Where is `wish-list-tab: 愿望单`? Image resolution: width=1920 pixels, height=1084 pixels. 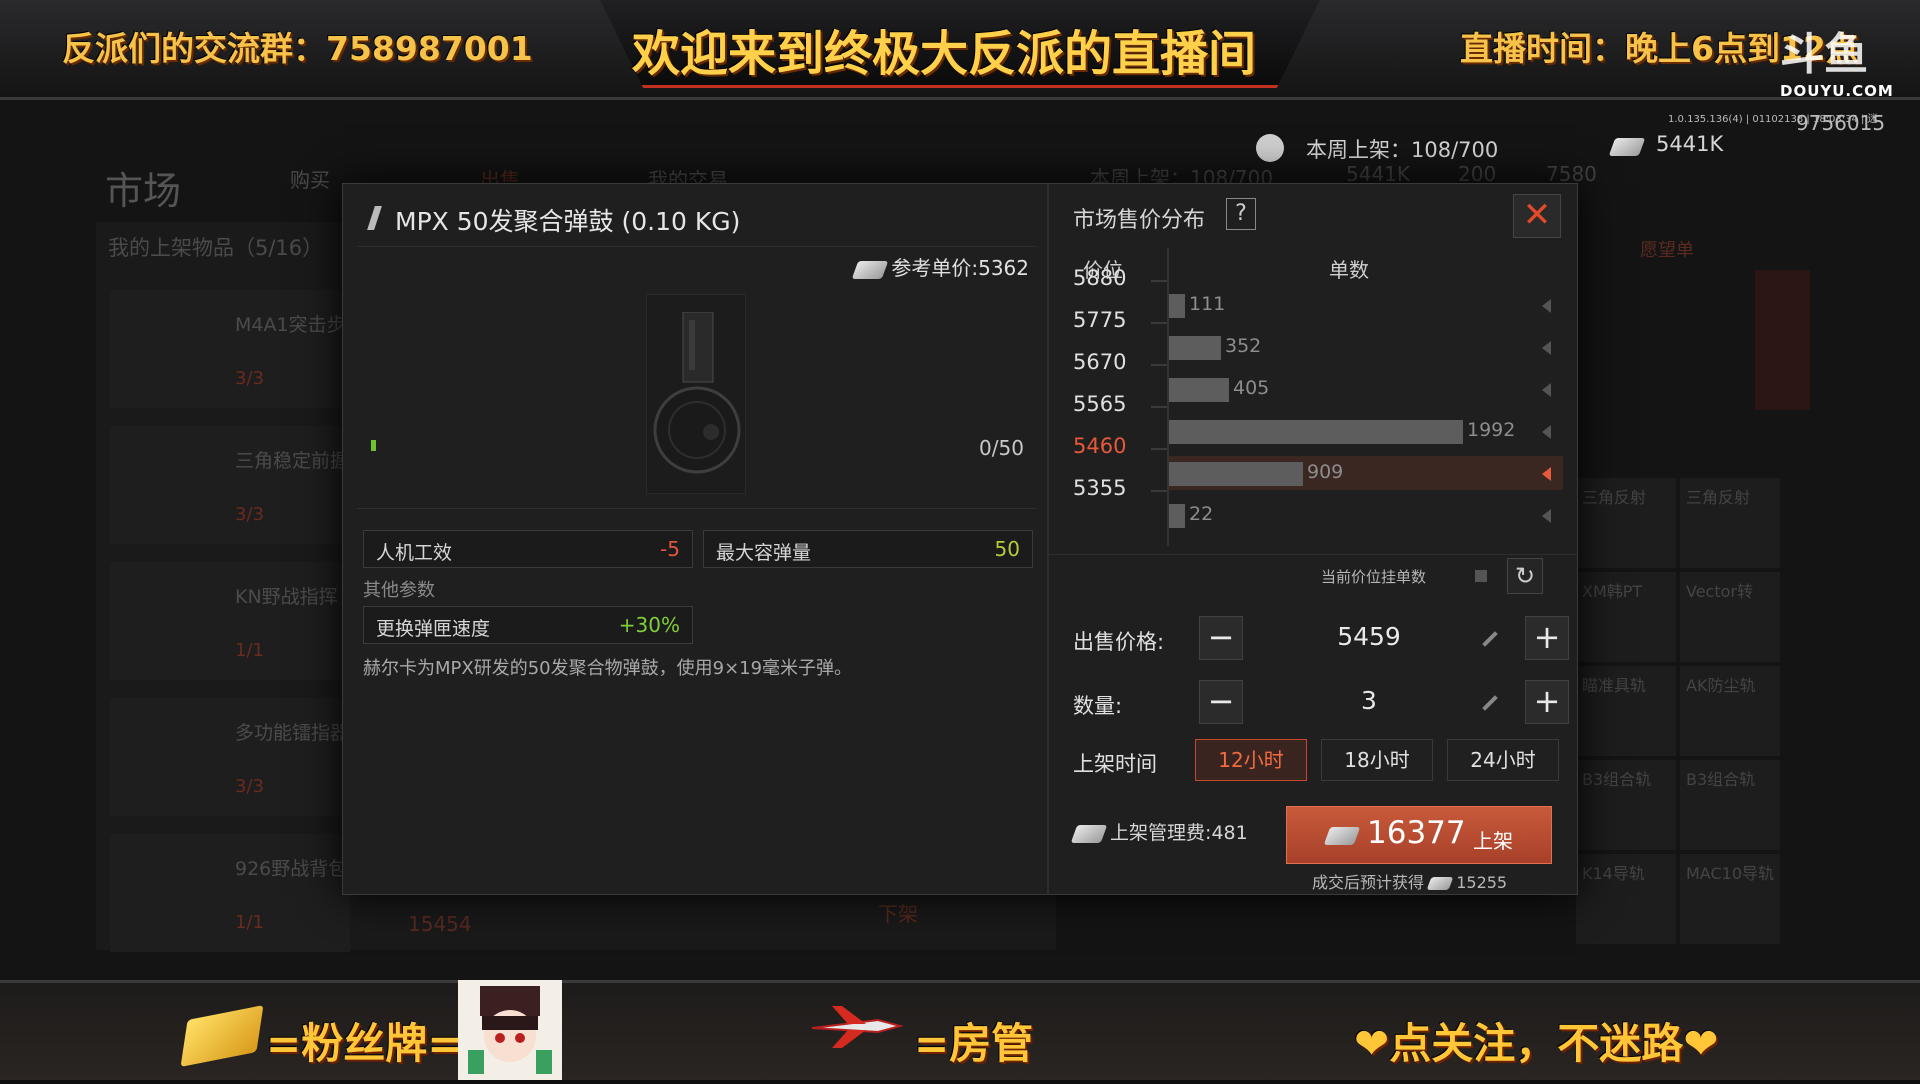
wish-list-tab: 愿望单 is located at coordinates (1667, 249).